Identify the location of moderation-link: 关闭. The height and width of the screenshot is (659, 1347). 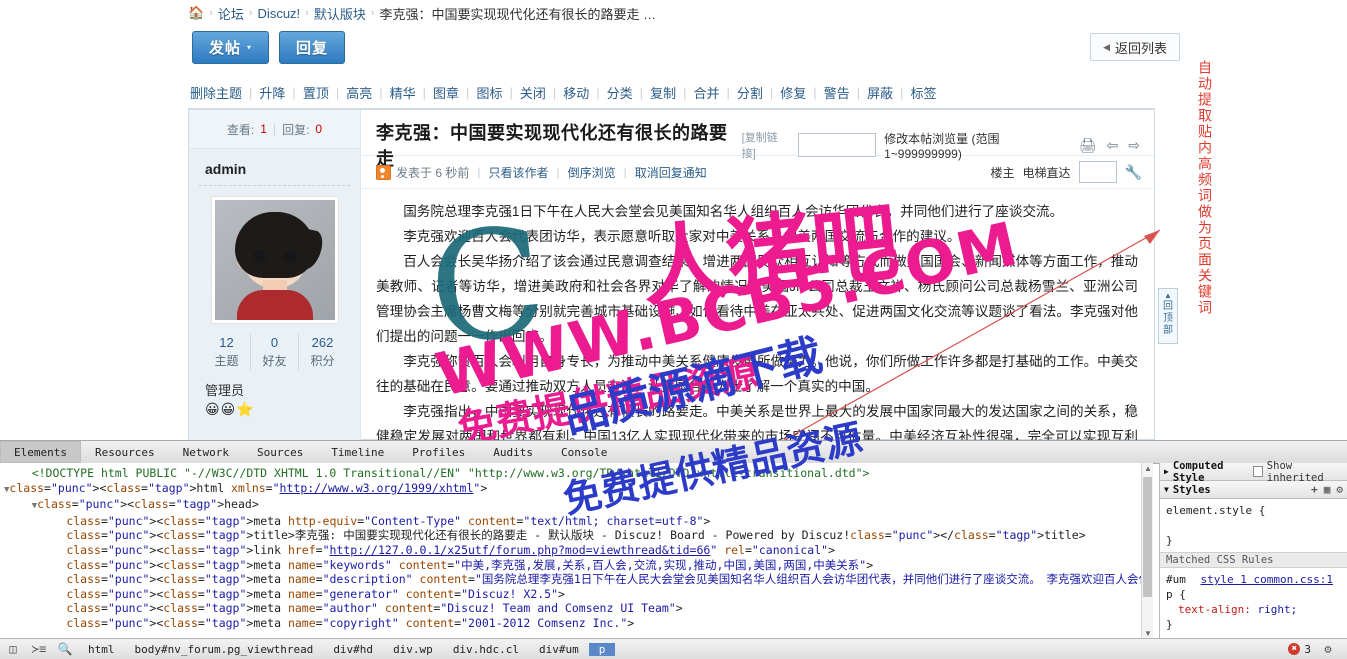
(533, 92).